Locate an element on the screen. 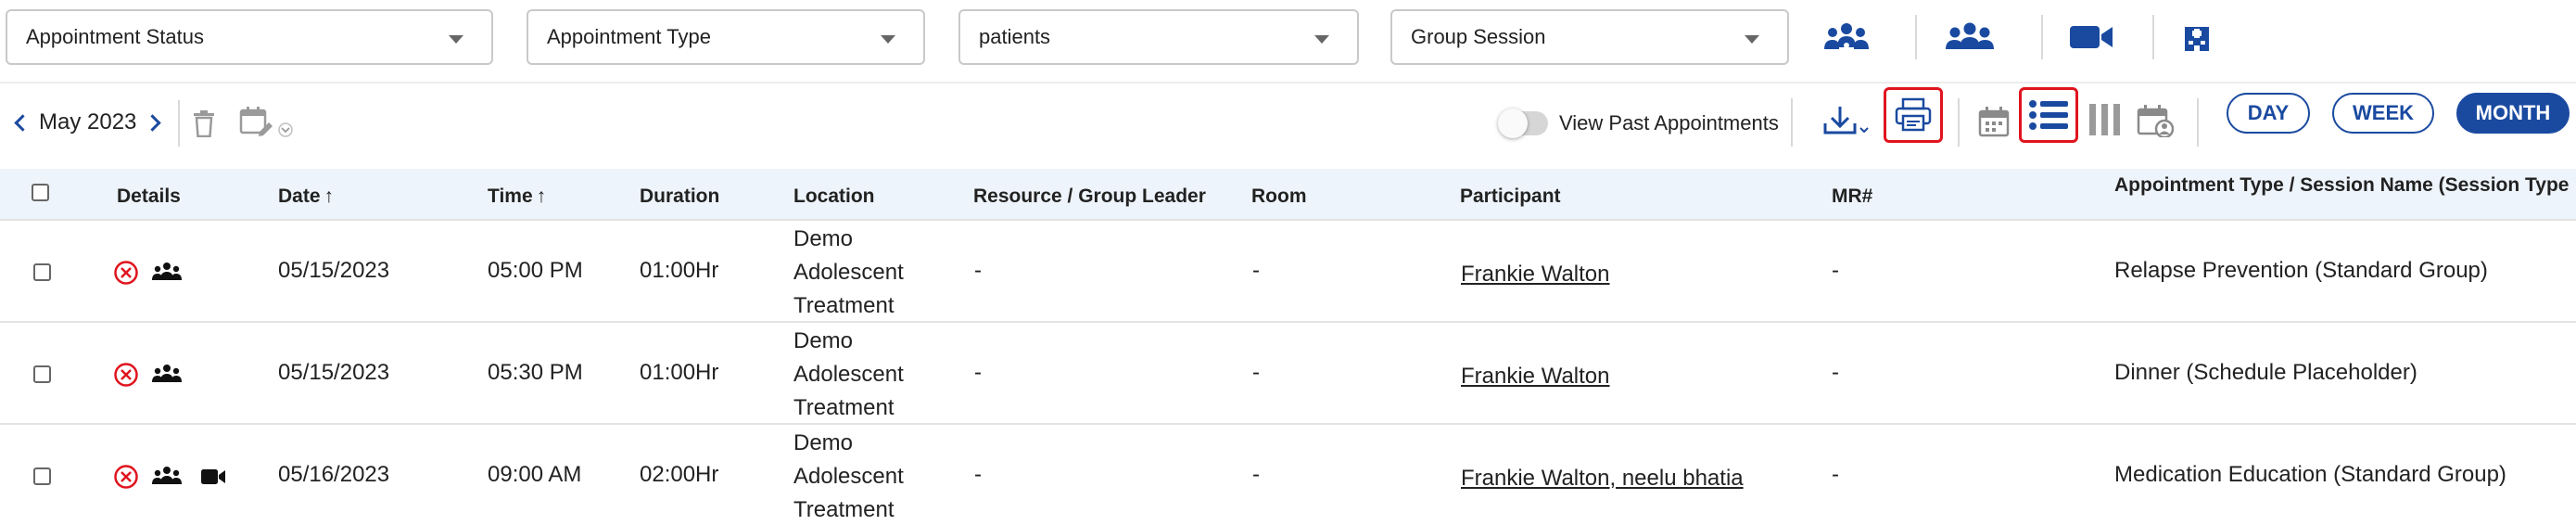 The image size is (2576, 525). view-past-toggle is located at coordinates (1523, 123).